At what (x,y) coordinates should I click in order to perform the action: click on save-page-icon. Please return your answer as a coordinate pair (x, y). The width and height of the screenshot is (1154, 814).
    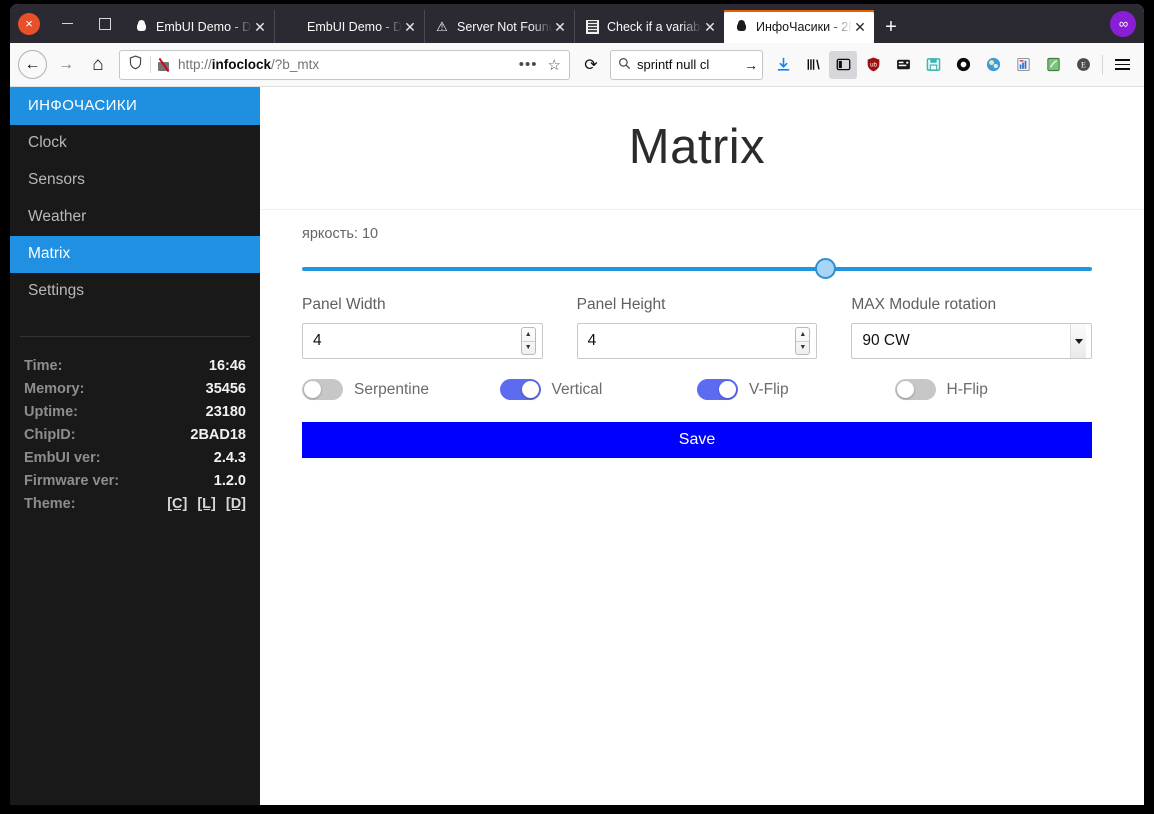
    Looking at the image, I should click on (933, 65).